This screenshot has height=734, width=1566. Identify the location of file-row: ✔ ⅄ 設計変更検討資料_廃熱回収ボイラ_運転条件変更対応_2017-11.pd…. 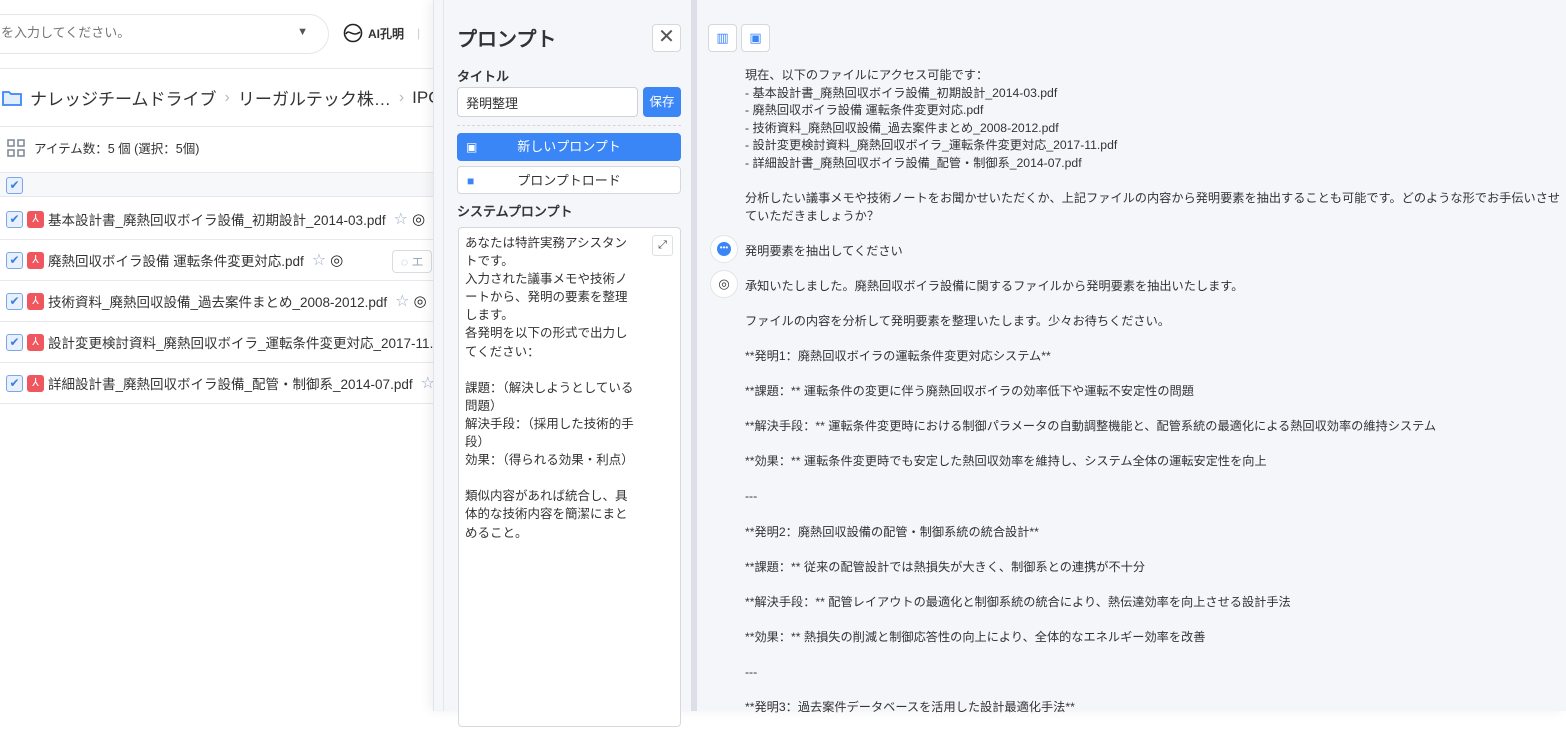
(216, 342).